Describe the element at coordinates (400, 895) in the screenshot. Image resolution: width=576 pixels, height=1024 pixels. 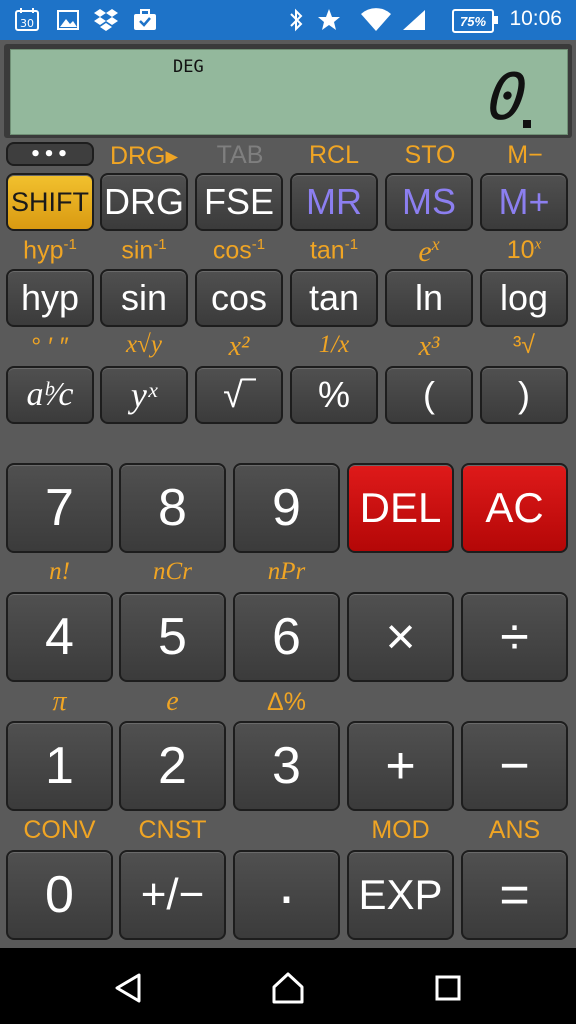
I see `exp-button: EXP` at that location.